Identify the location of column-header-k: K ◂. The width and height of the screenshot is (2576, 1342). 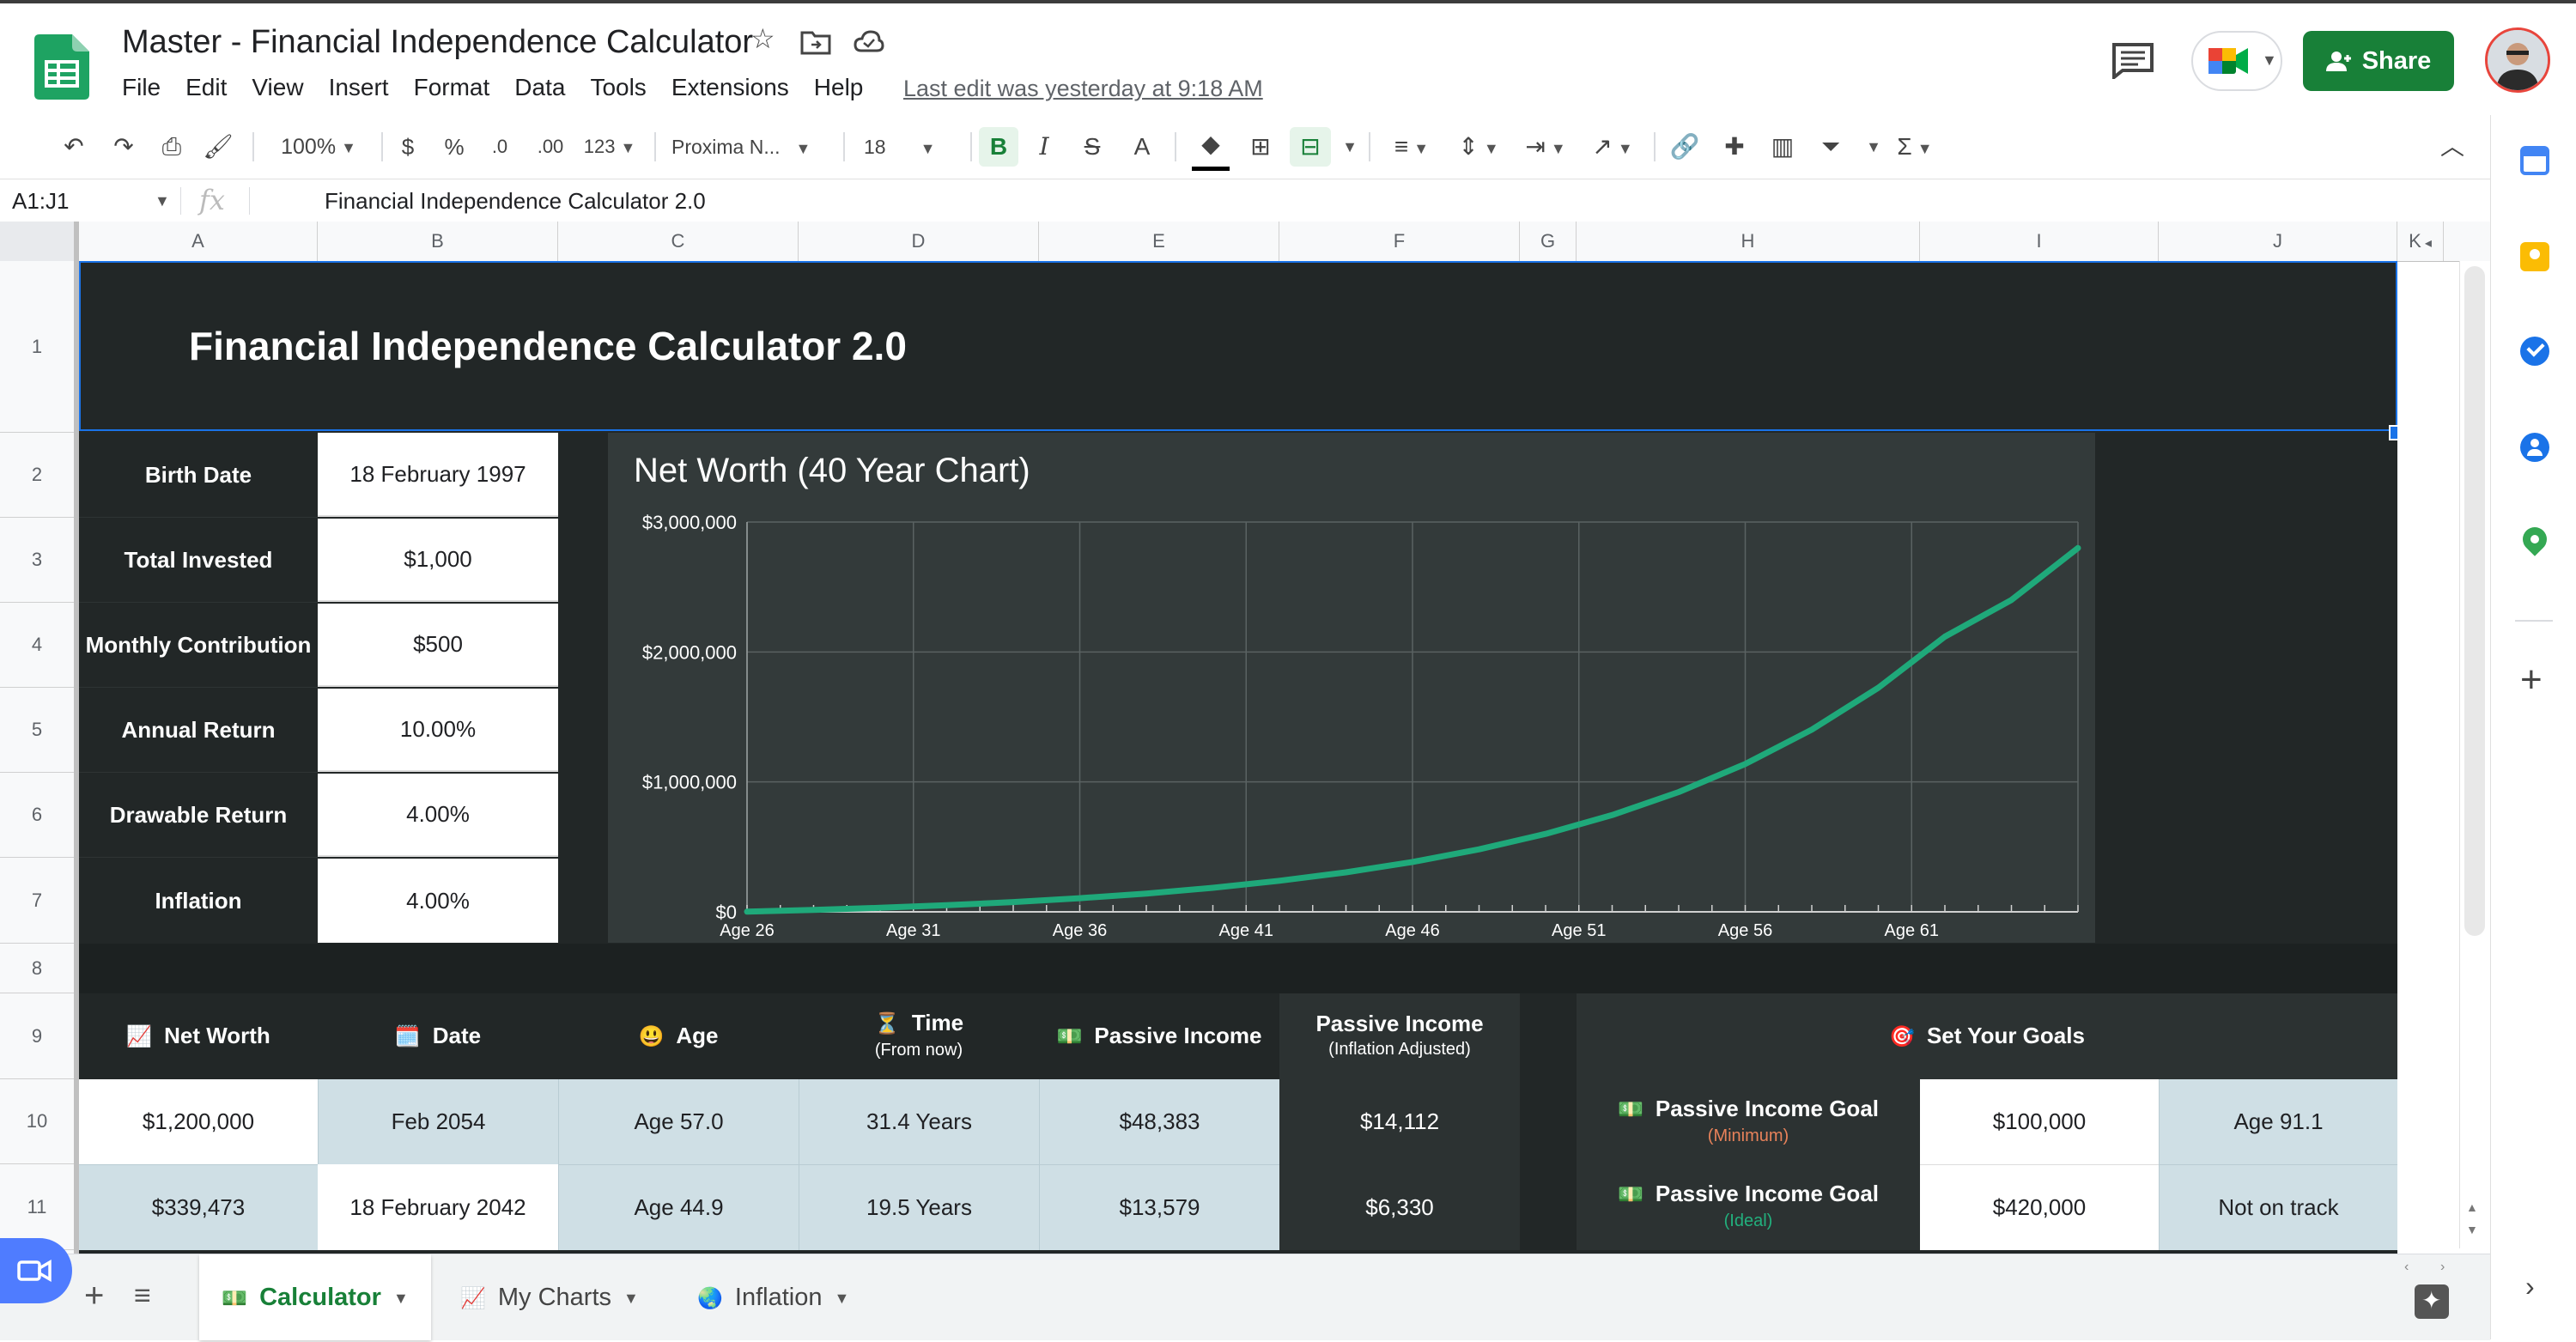
(2420, 241).